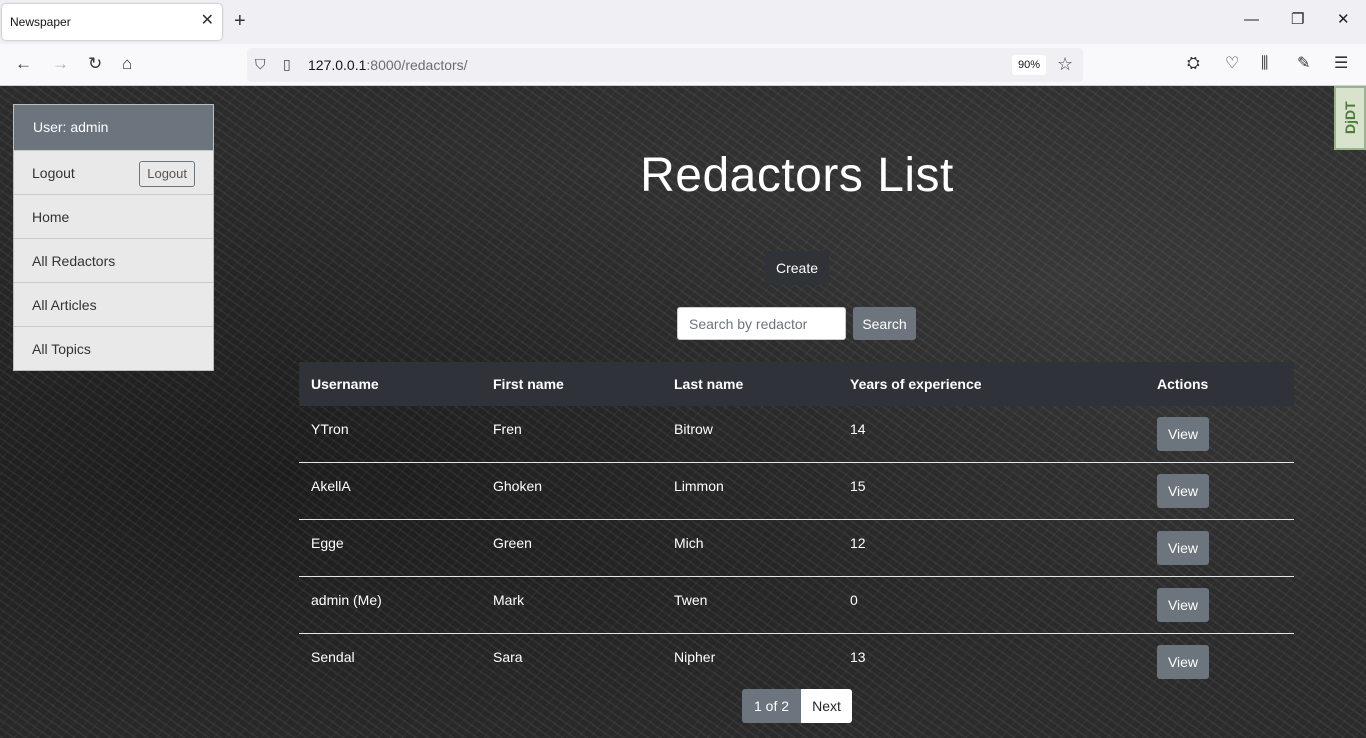 Image resolution: width=1366 pixels, height=738 pixels. Describe the element at coordinates (528, 384) in the screenshot. I see `header-first-name: First name` at that location.